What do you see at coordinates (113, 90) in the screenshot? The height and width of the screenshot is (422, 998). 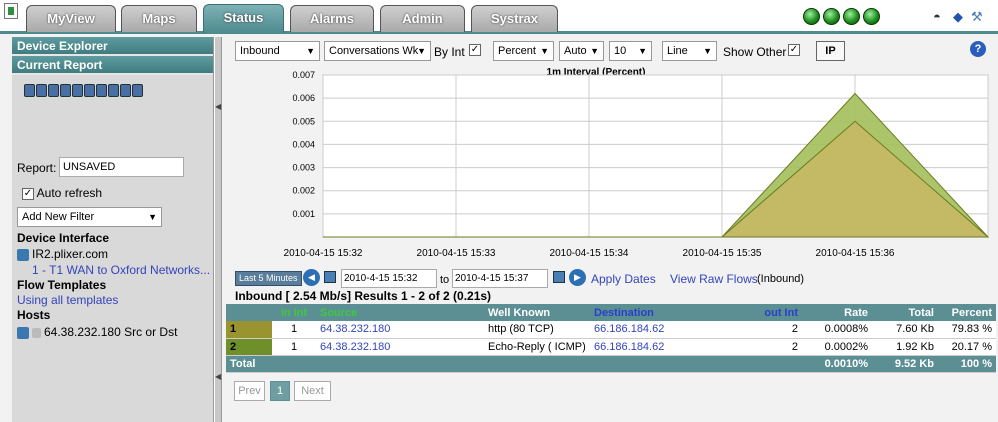 I see `rss-icon` at bounding box center [113, 90].